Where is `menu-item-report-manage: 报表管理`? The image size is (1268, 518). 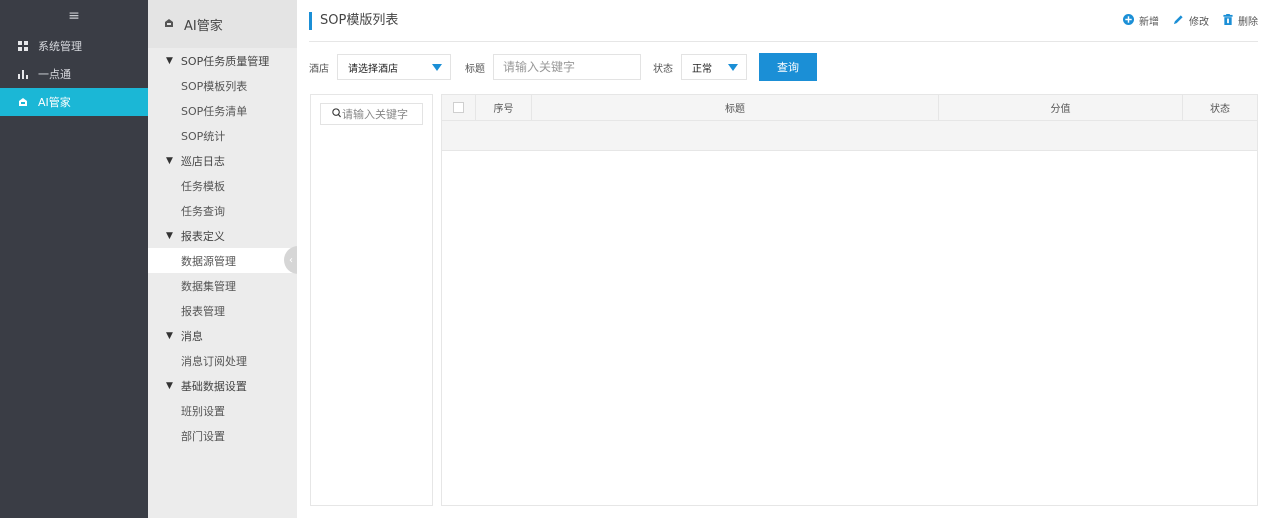 menu-item-report-manage: 报表管理 is located at coordinates (222, 310).